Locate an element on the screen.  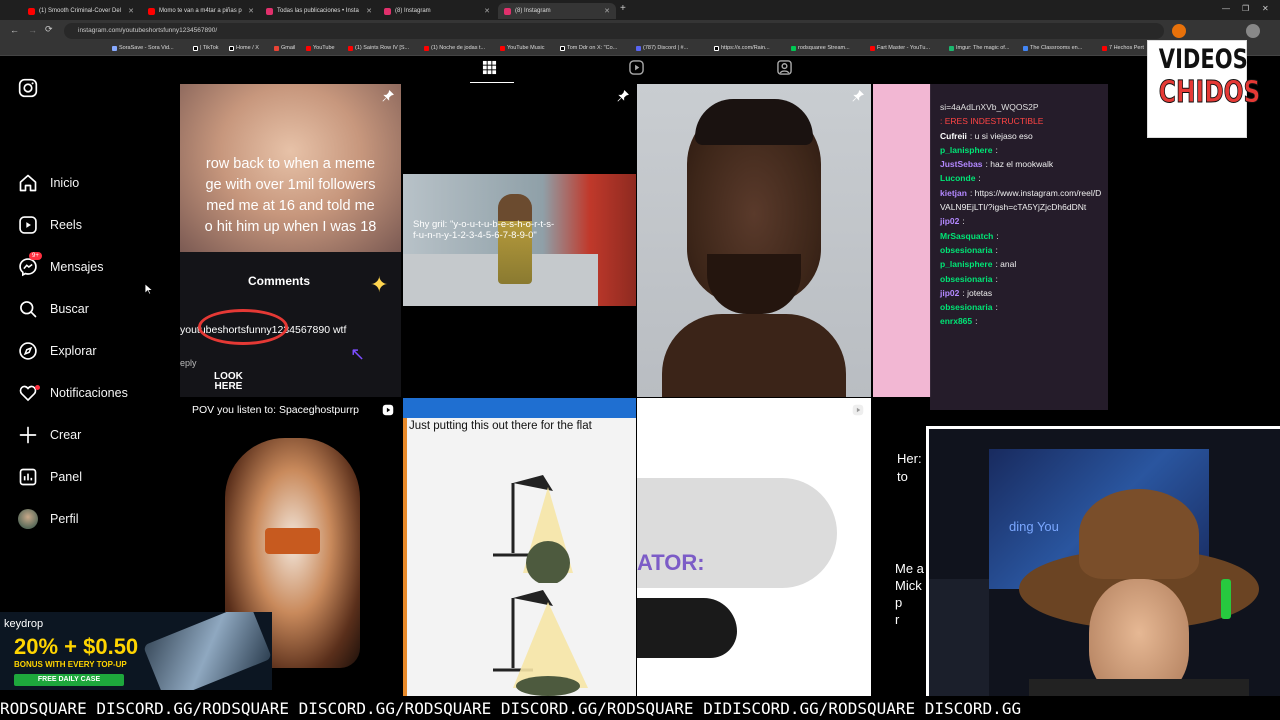
bookmark-item: | TikTok is located at coordinates (206, 48).